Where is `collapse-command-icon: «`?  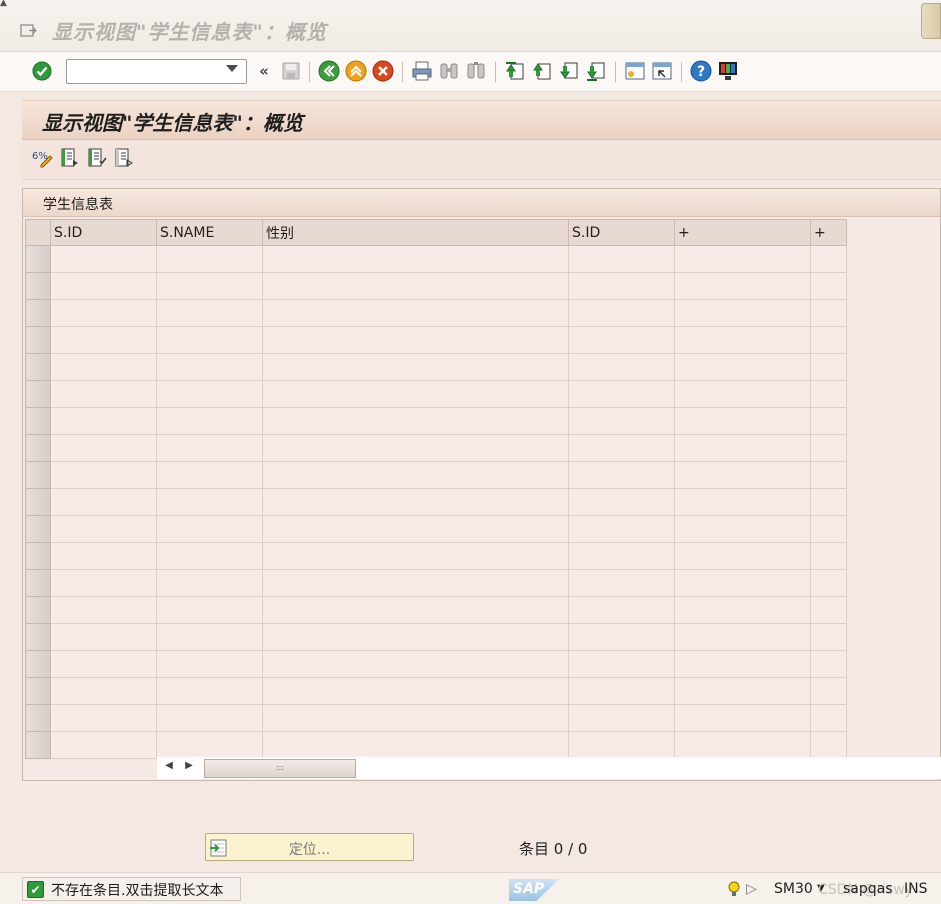
collapse-command-icon: « is located at coordinates (264, 71).